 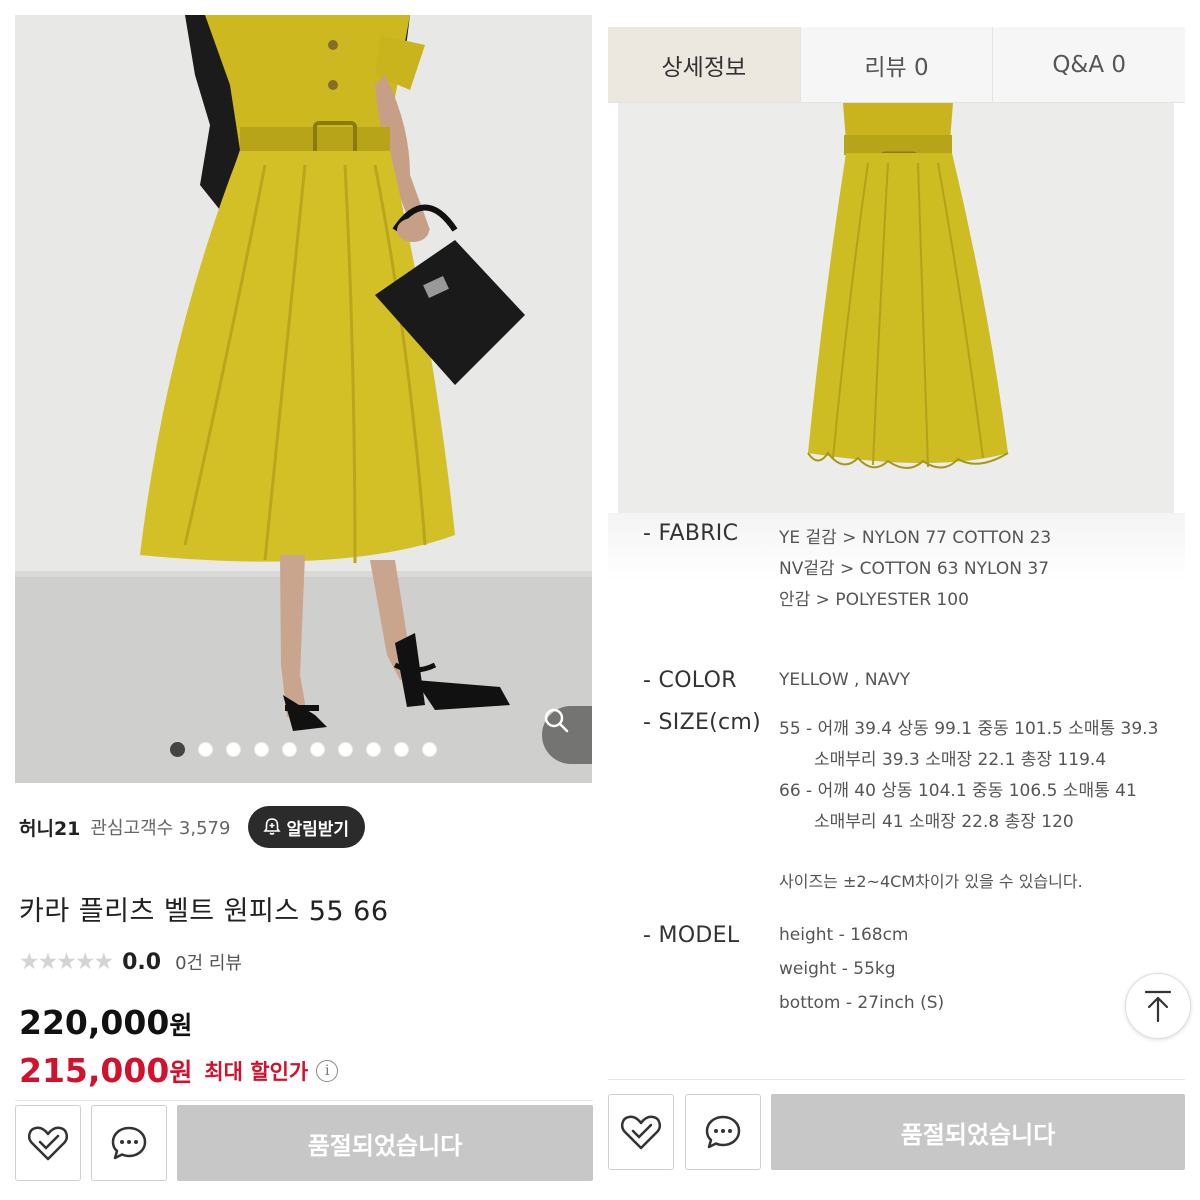 I want to click on spec-model-line: weight - 55kg, so click(x=837, y=969).